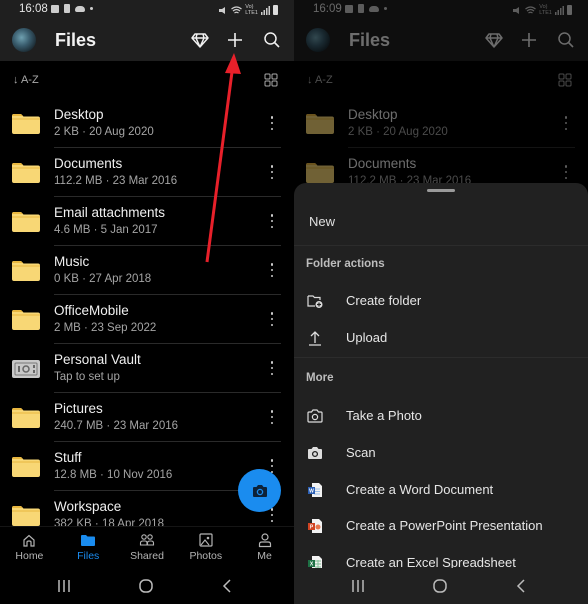 This screenshot has height=604, width=588. I want to click on create-folder-action: Create folder, so click(441, 302).